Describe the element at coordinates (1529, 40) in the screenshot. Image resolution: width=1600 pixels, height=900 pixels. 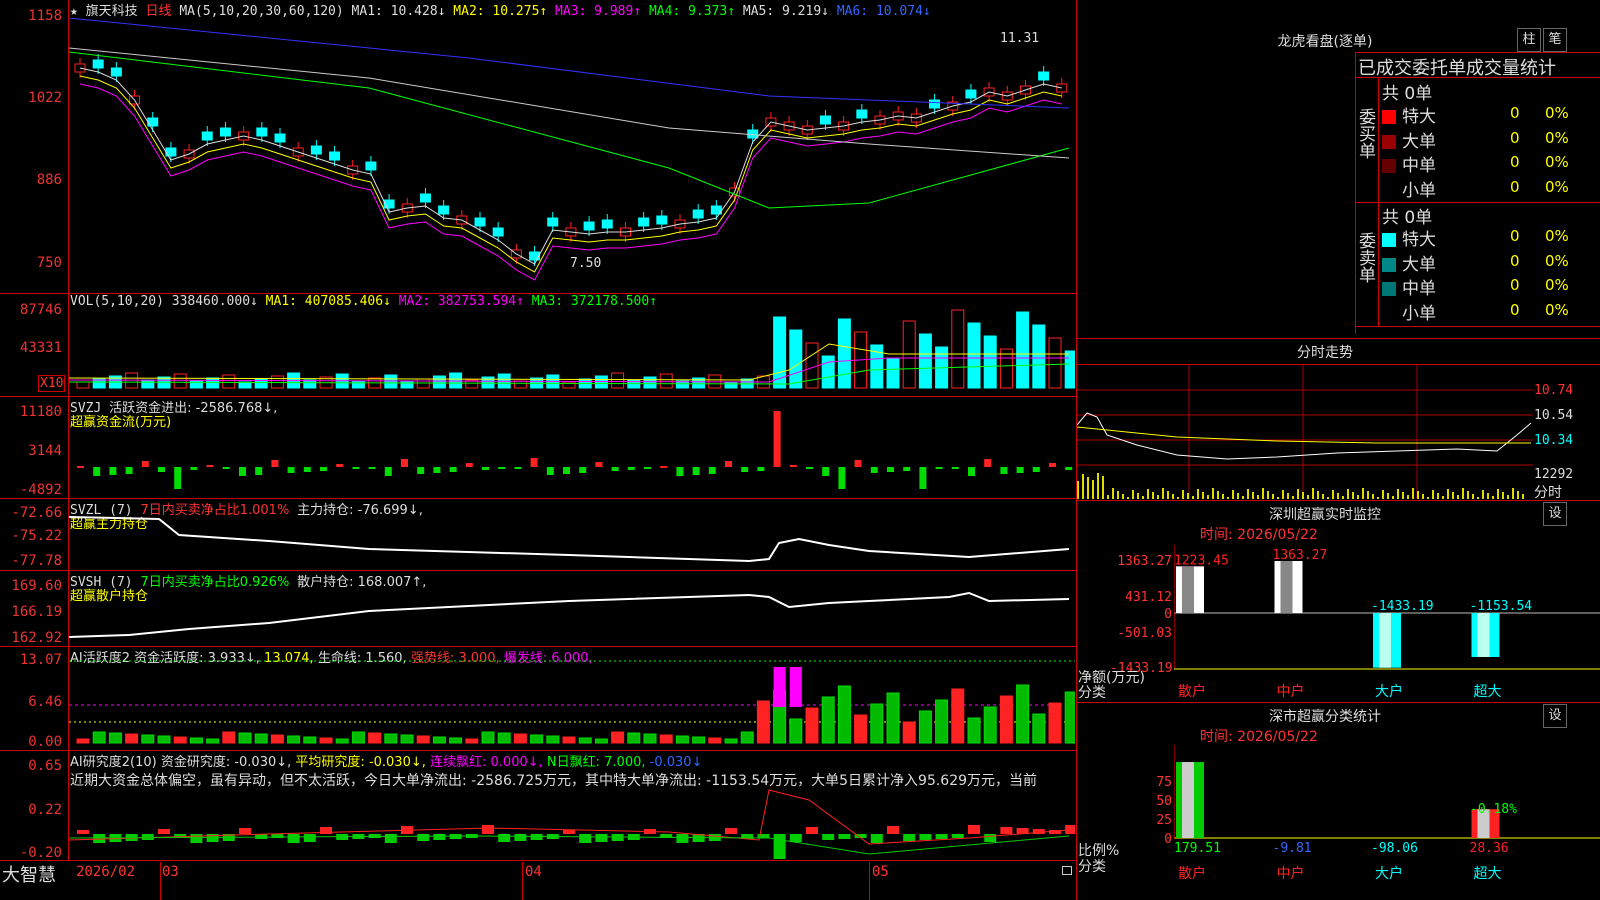
I see `column-mode-button: 柱` at that location.